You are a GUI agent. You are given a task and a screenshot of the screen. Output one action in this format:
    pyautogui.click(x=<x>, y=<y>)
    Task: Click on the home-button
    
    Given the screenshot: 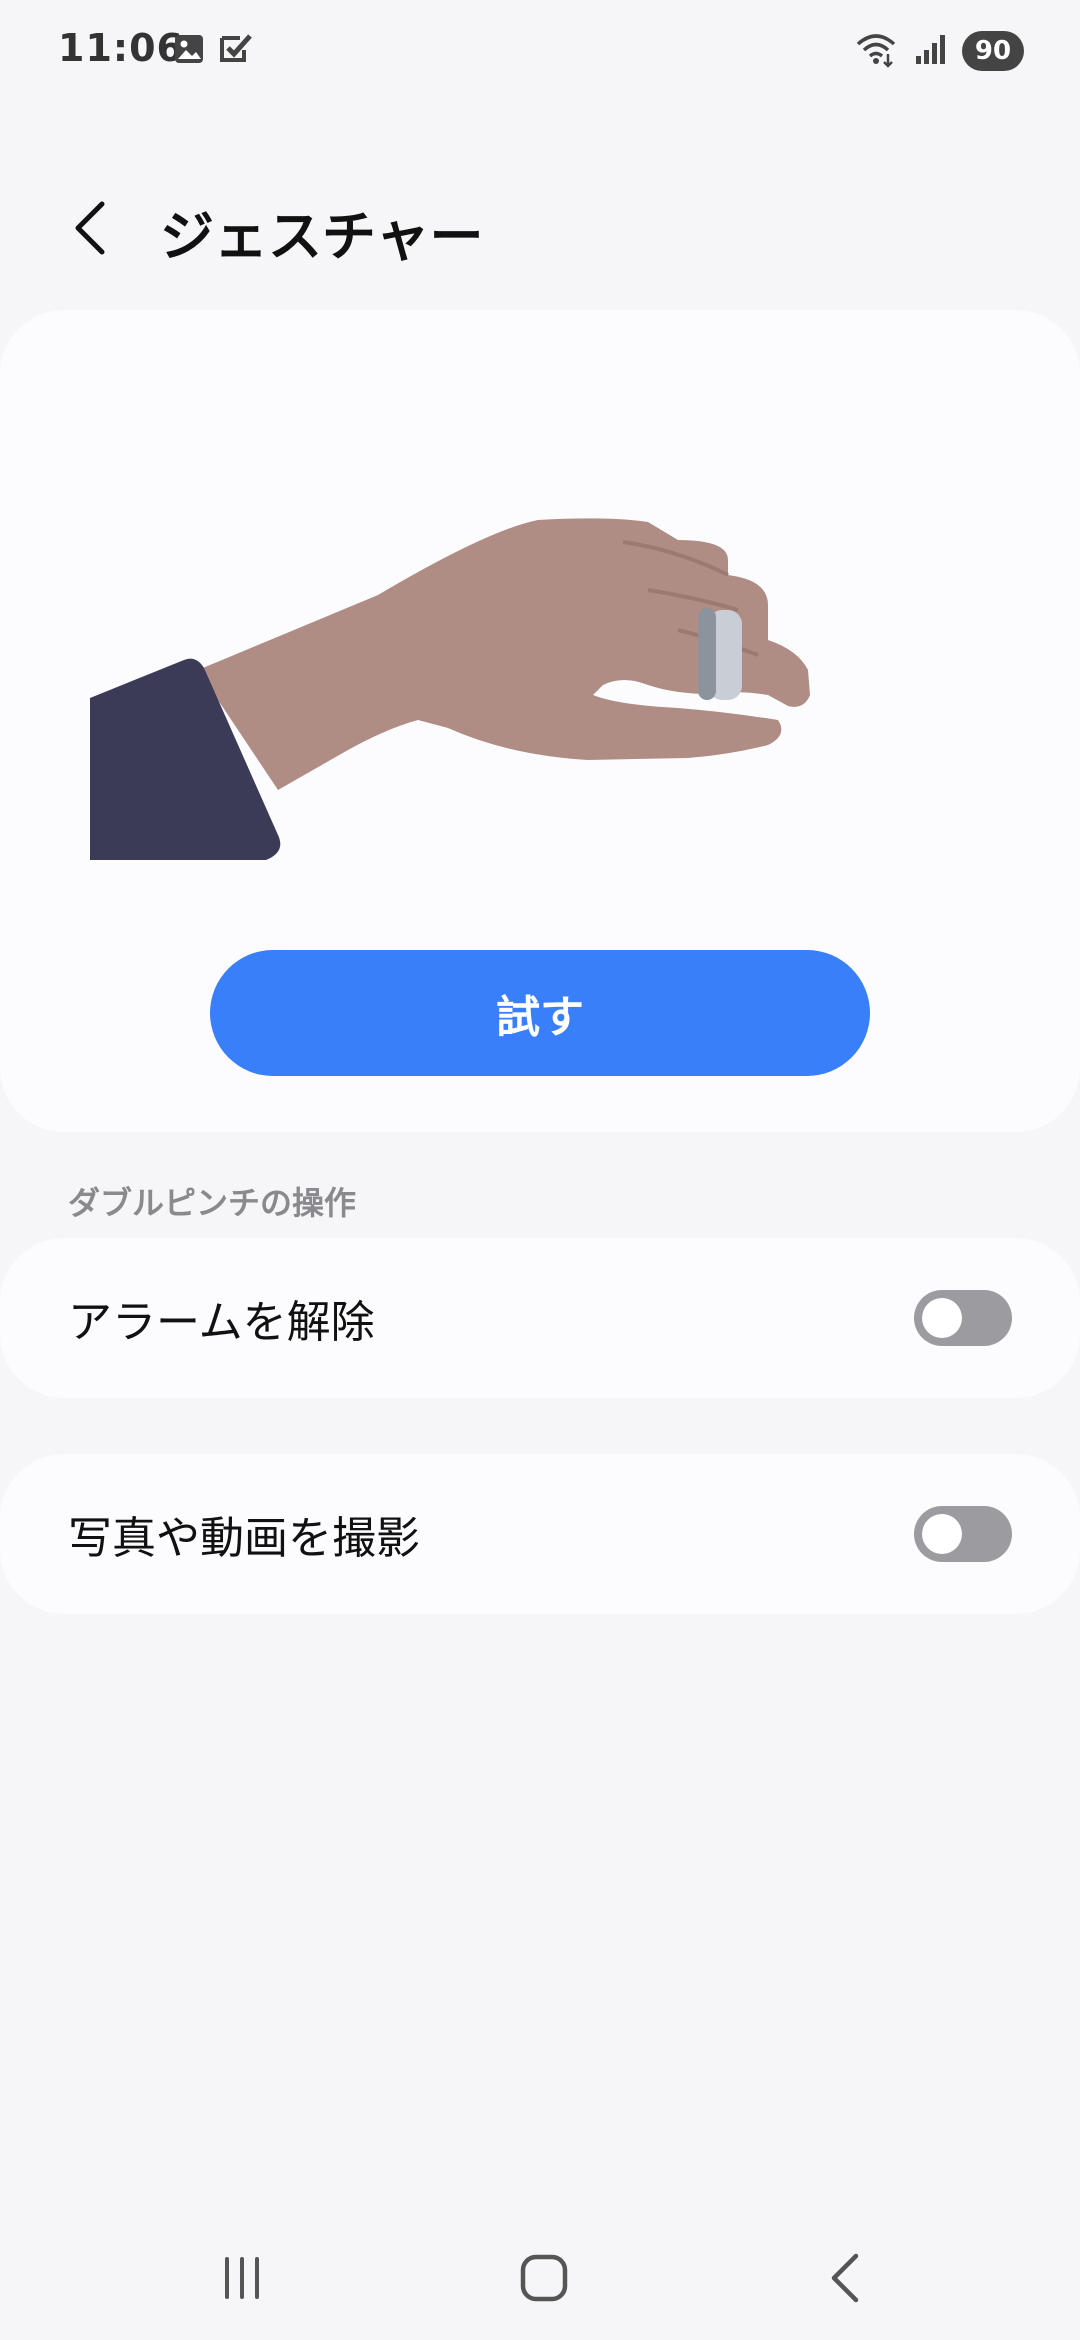 What is the action you would take?
    pyautogui.click(x=544, y=2280)
    